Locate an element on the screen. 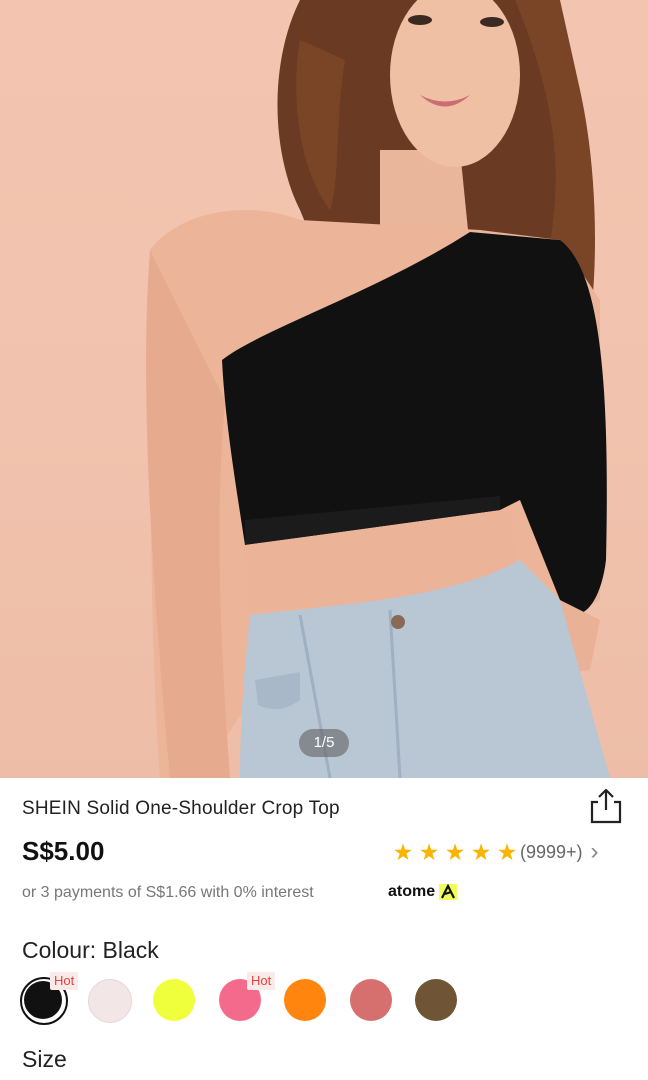 This screenshot has height=1080, width=648. size-label: Size is located at coordinates (44, 1059).